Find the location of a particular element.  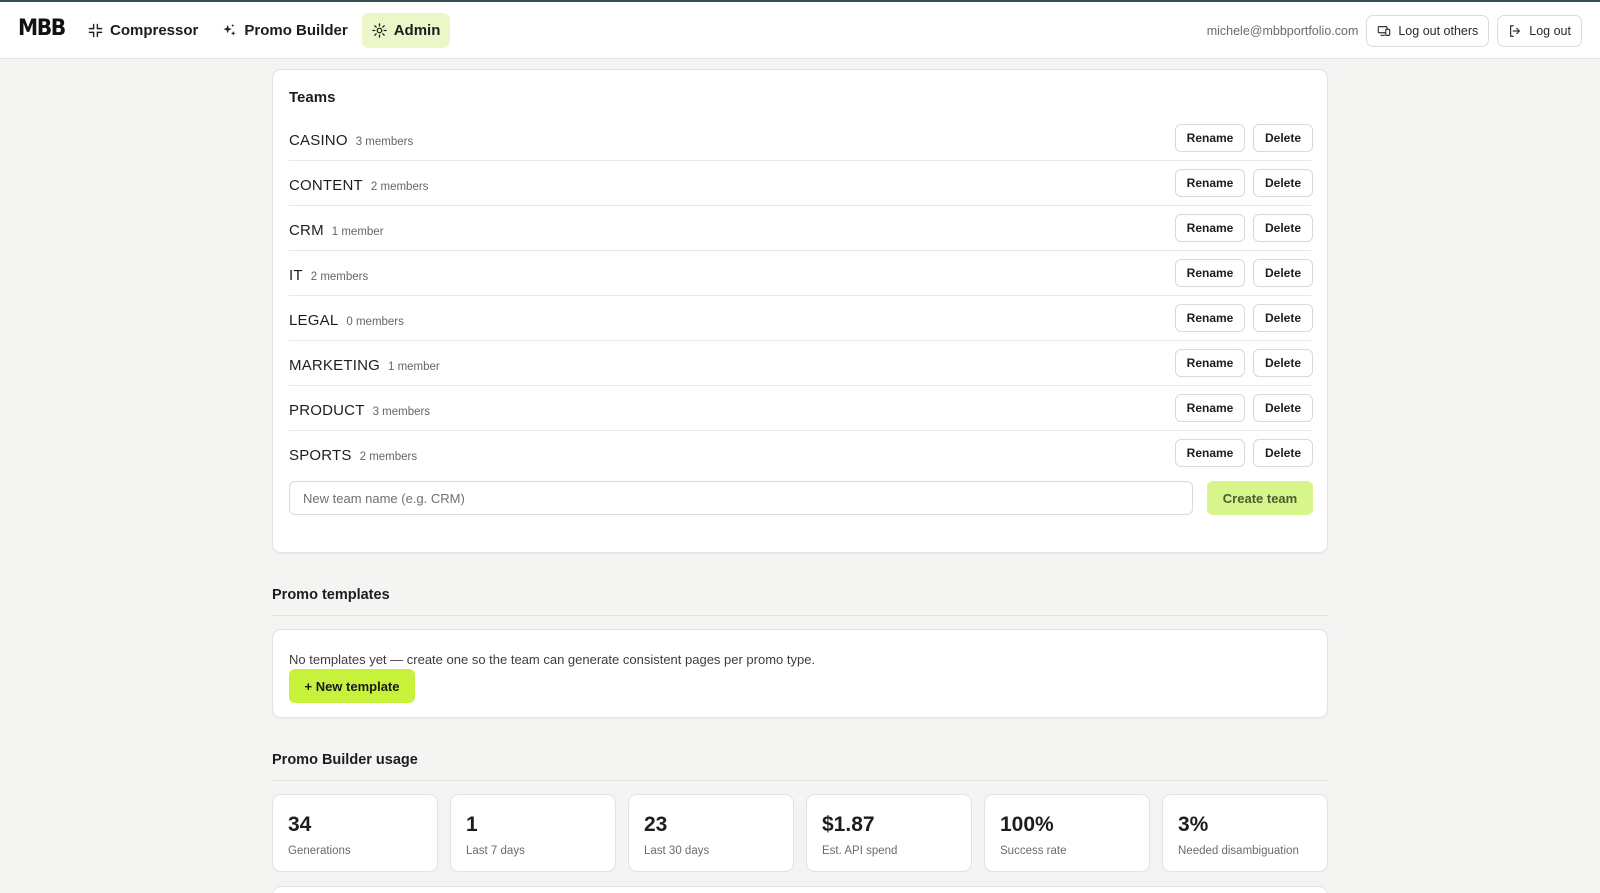

team-name-text: PRODUCT is located at coordinates (327, 410).